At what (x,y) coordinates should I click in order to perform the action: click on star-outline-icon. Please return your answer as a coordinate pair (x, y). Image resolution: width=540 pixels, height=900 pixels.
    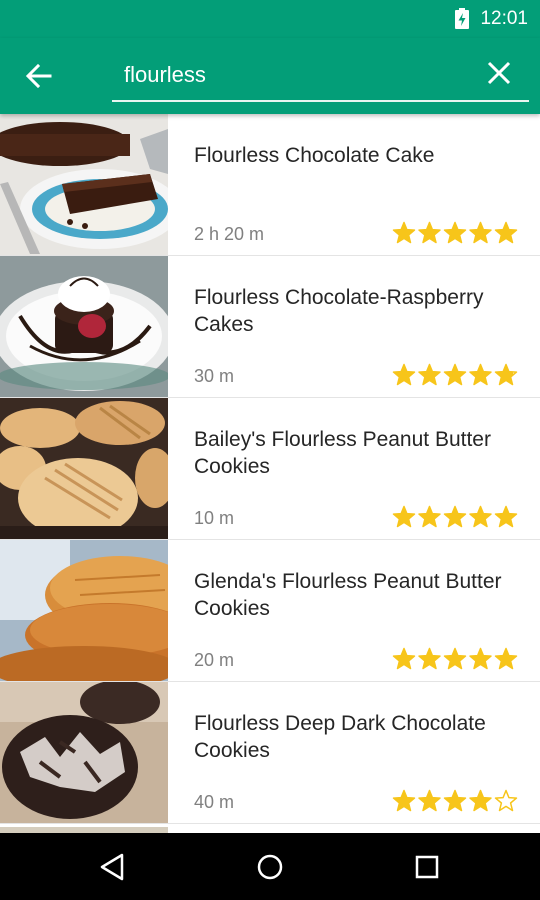
    Looking at the image, I should click on (506, 800).